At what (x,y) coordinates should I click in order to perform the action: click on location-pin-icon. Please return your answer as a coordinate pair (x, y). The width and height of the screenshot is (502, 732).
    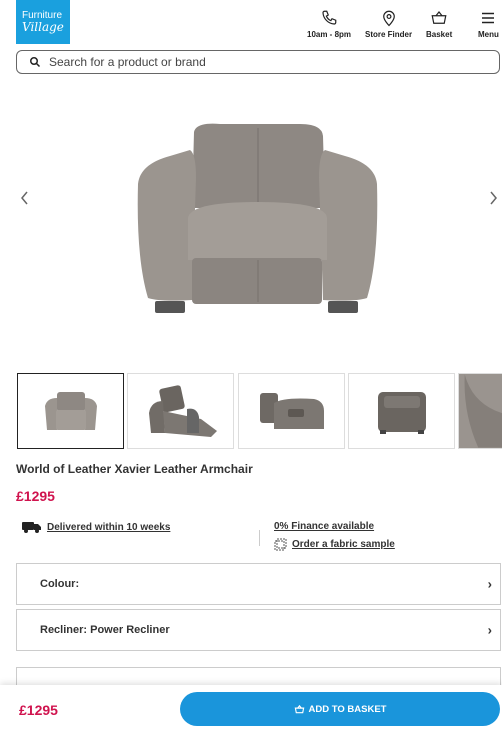
    Looking at the image, I should click on (388, 18).